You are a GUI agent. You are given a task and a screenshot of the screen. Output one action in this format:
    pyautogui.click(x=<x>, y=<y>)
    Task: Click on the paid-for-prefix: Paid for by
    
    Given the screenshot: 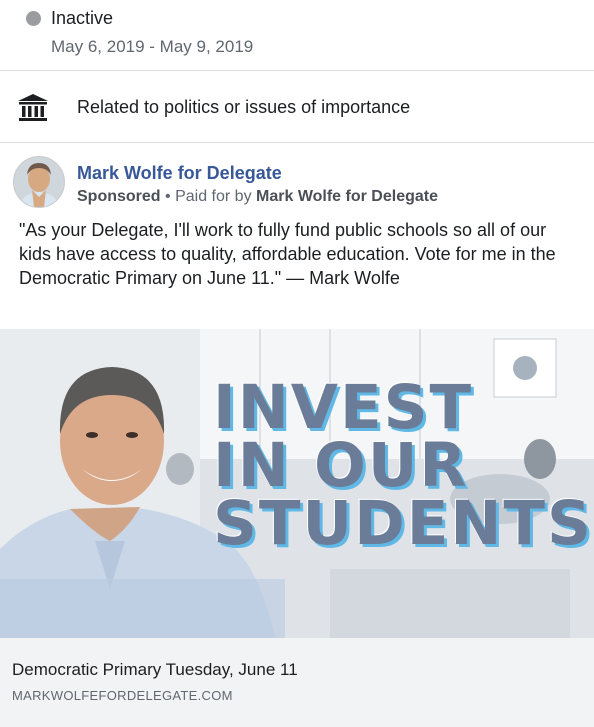 What is the action you would take?
    pyautogui.click(x=213, y=196)
    